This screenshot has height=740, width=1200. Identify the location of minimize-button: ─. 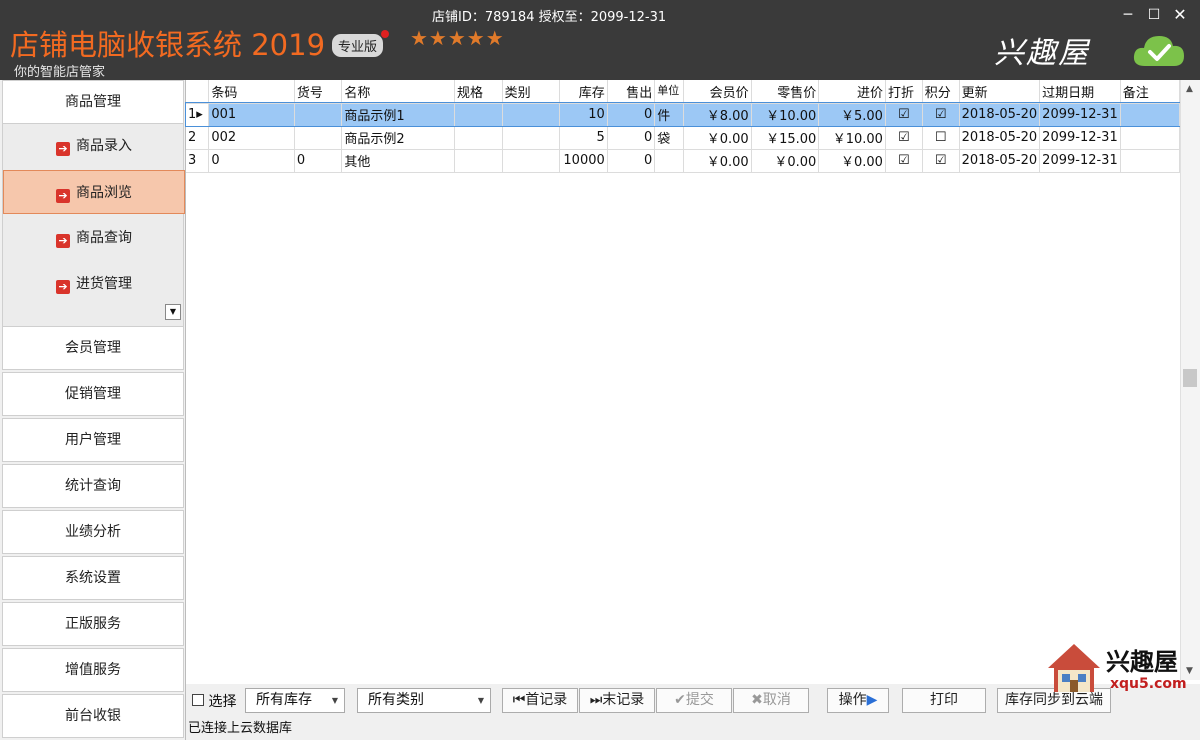
(1128, 15).